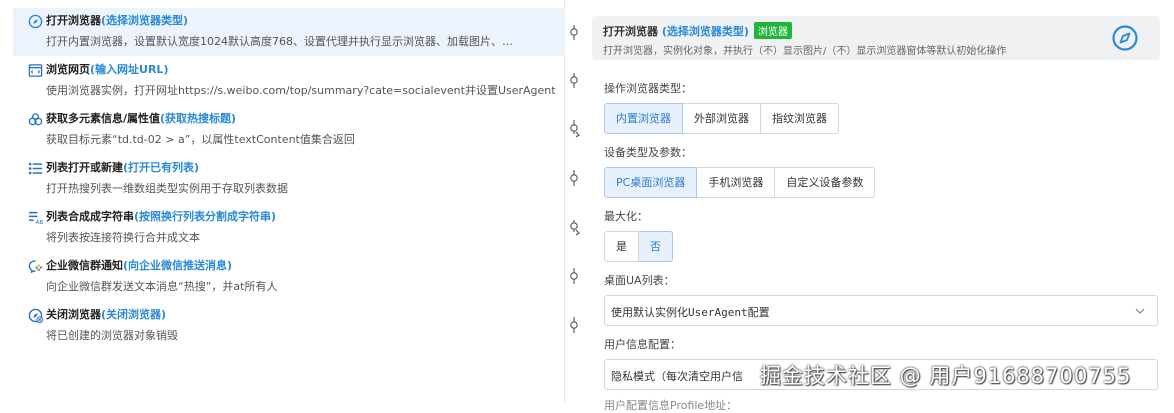  I want to click on browser-type-selector: 内置浏览器 外部浏览器 指纹浏览器, so click(721, 118).